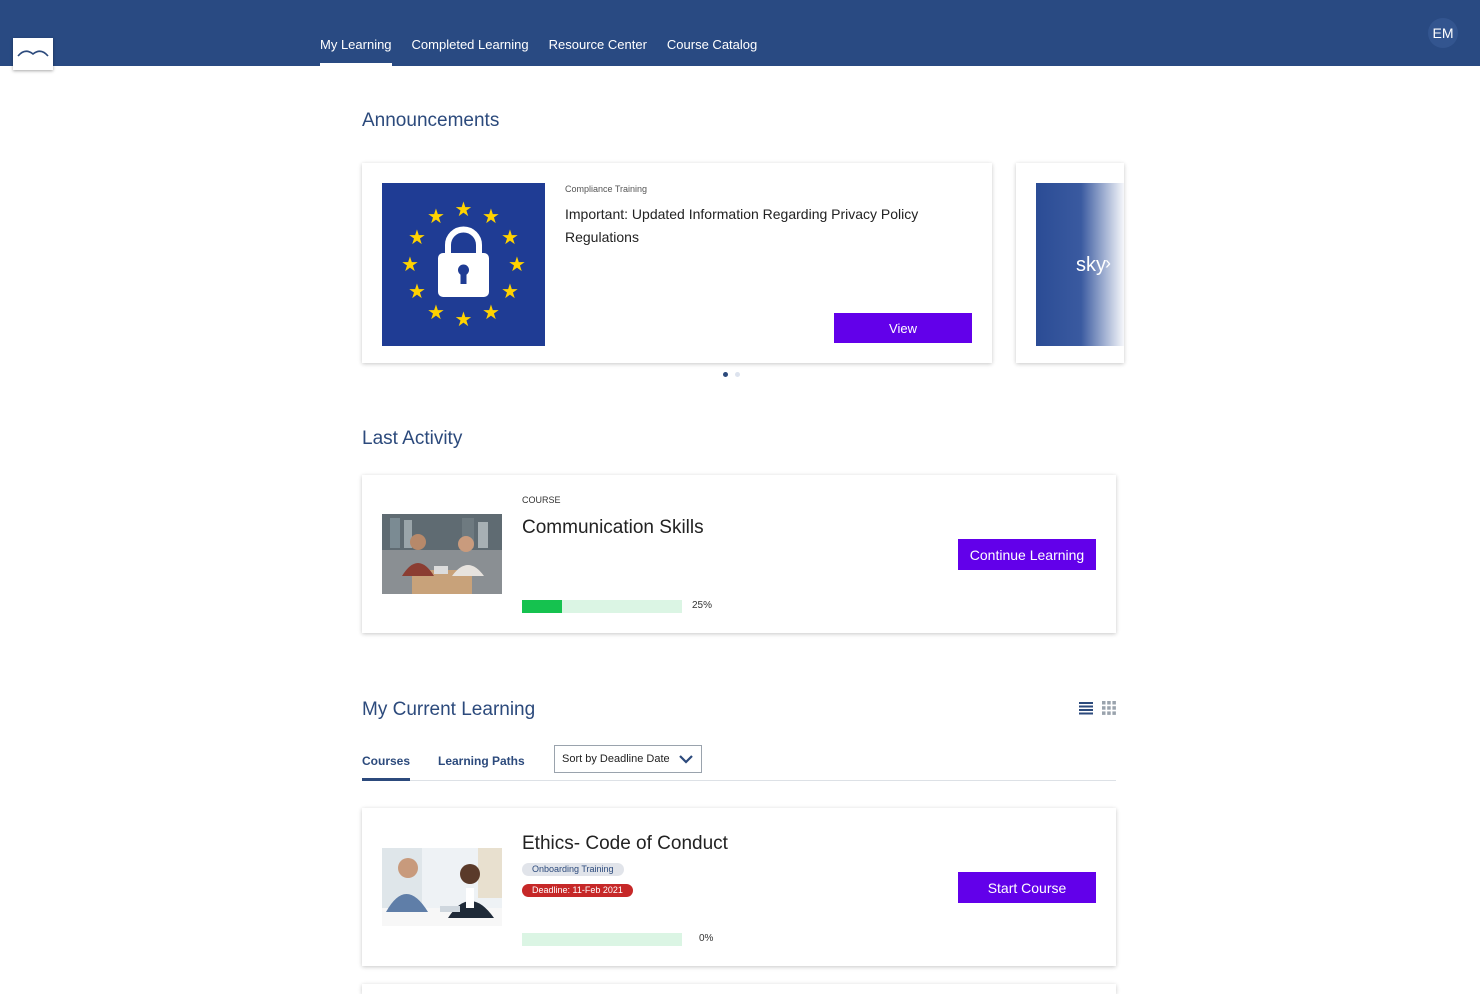 The height and width of the screenshot is (994, 1480). I want to click on activity-progress-bar, so click(602, 606).